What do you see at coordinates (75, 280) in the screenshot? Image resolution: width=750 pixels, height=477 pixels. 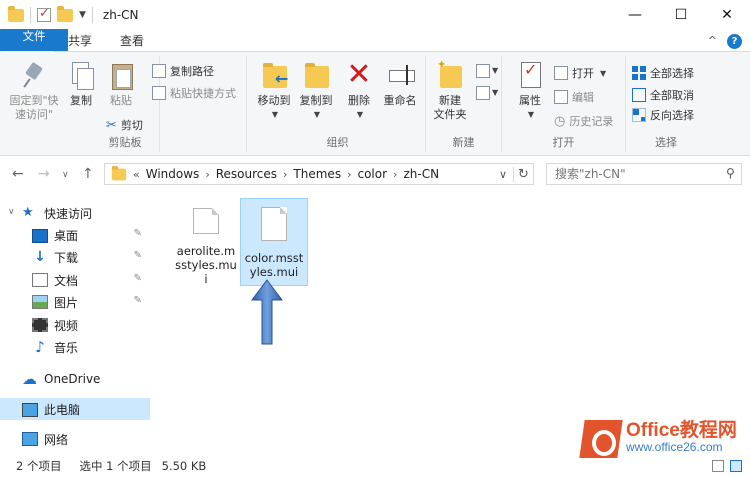 I see `nav-item-documents: 文档 ✎` at bounding box center [75, 280].